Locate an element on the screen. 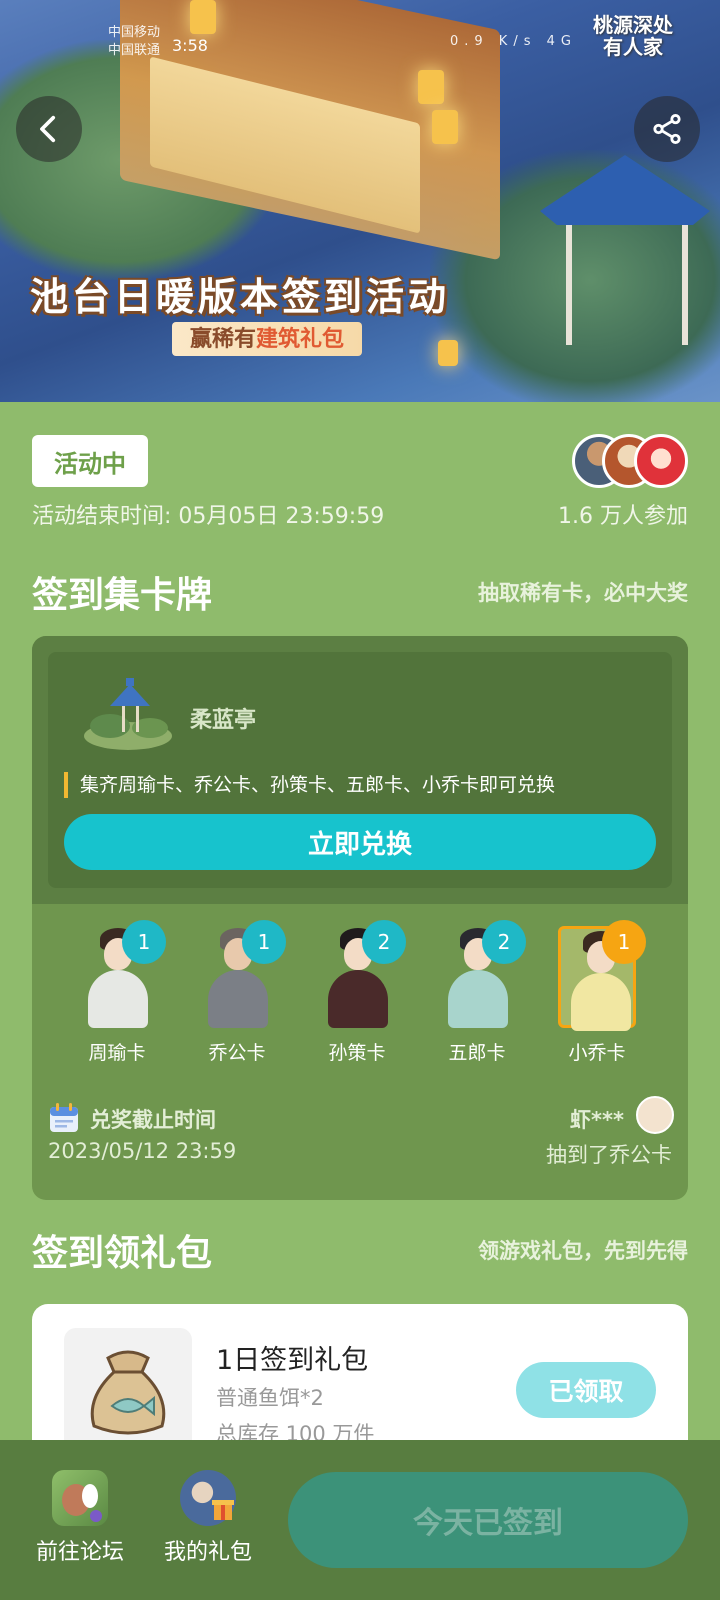 Image resolution: width=720 pixels, height=1600 pixels. forum-glyph is located at coordinates (82, 1503).